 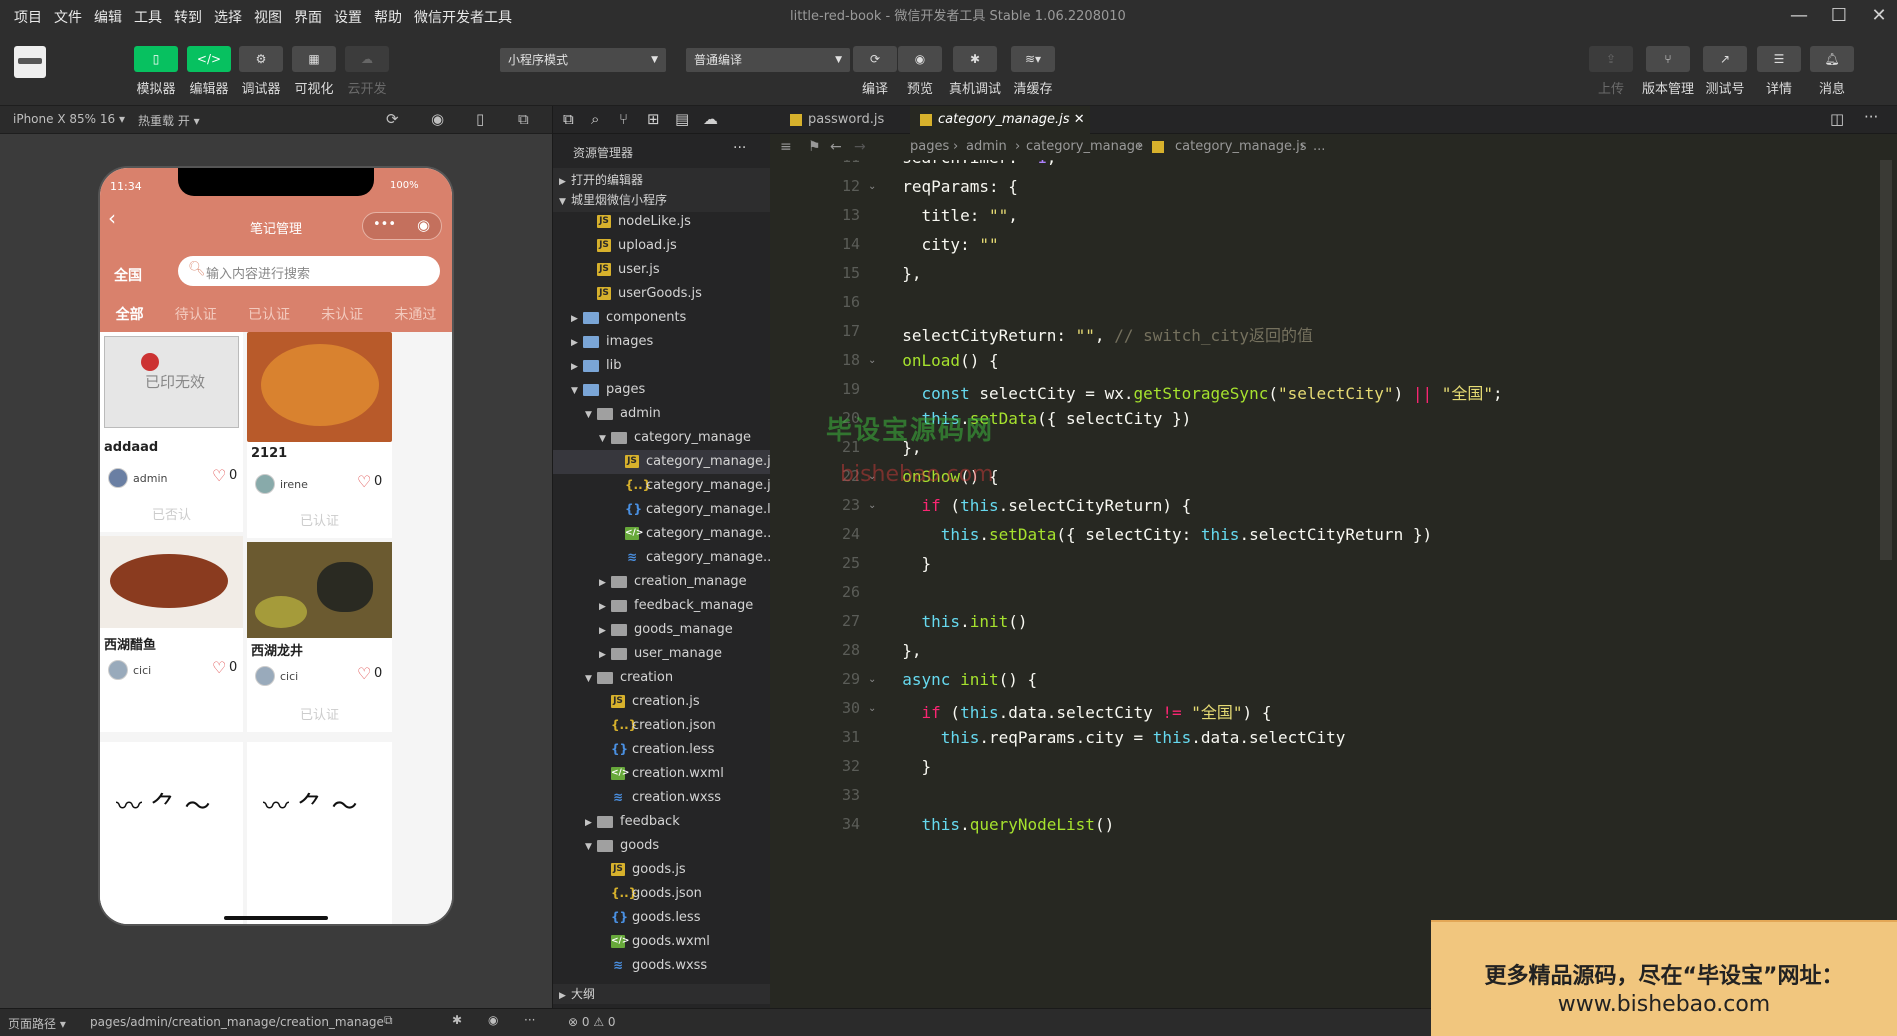 What do you see at coordinates (128, 275) in the screenshot?
I see `region-select: 全国` at bounding box center [128, 275].